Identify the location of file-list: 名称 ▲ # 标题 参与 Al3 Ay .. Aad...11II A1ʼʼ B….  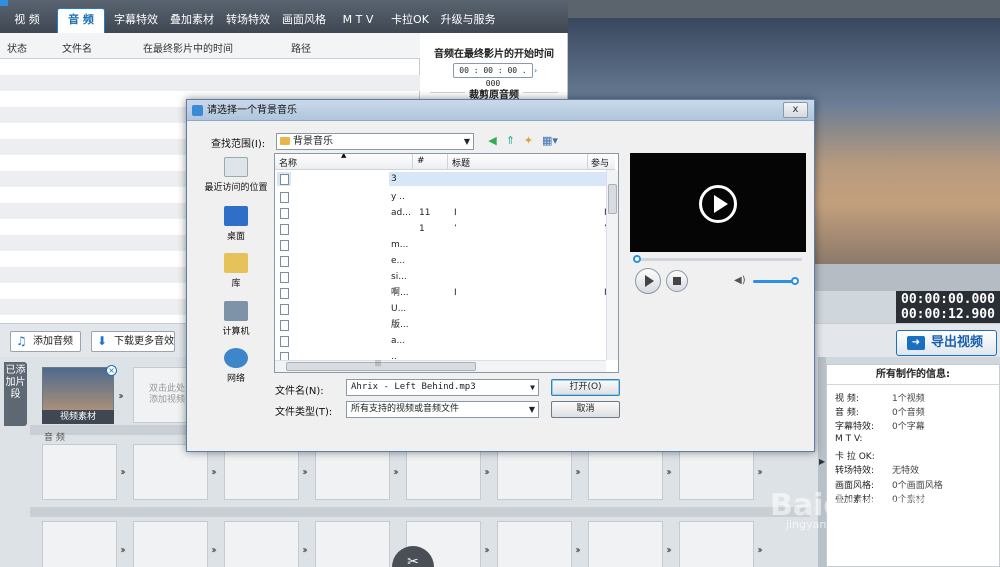
(446, 263).